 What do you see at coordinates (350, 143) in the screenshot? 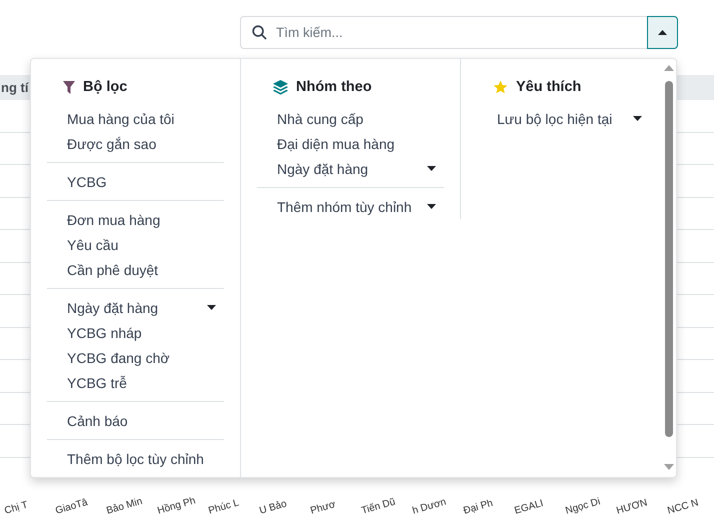
I see `menu-item: Đại diện mua hàng` at bounding box center [350, 143].